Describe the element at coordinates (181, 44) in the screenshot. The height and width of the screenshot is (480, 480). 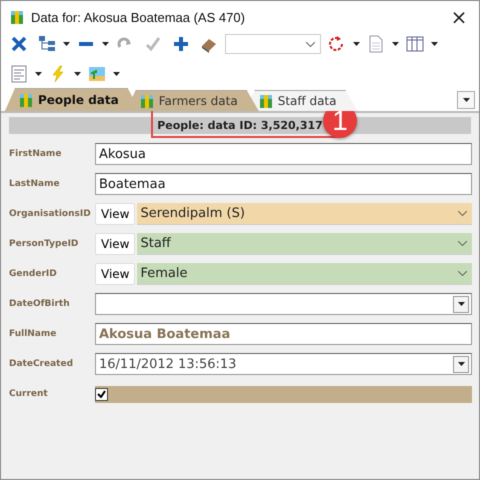
I see `plus-icon` at that location.